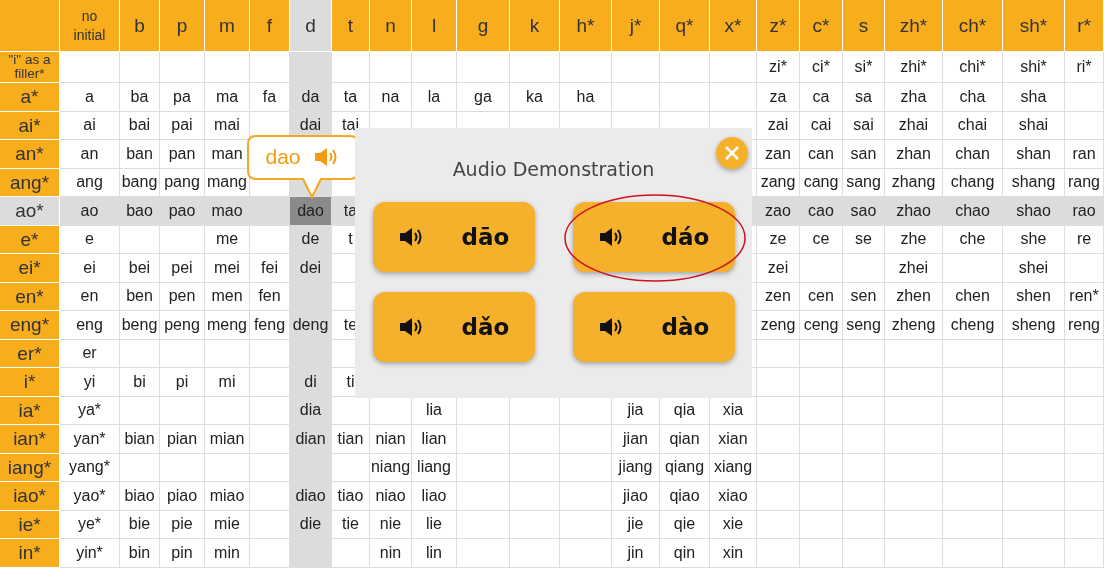 The height and width of the screenshot is (570, 1104). I want to click on column-header: g, so click(483, 26).